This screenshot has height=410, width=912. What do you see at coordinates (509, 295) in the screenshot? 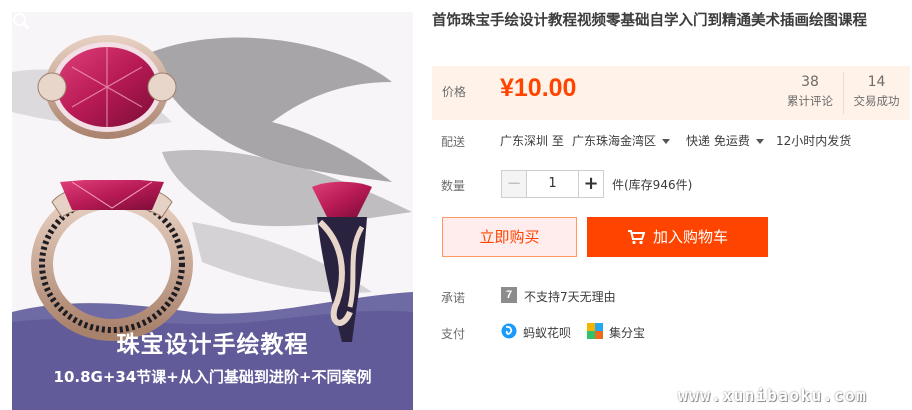
I see `no-return-icon: 7` at bounding box center [509, 295].